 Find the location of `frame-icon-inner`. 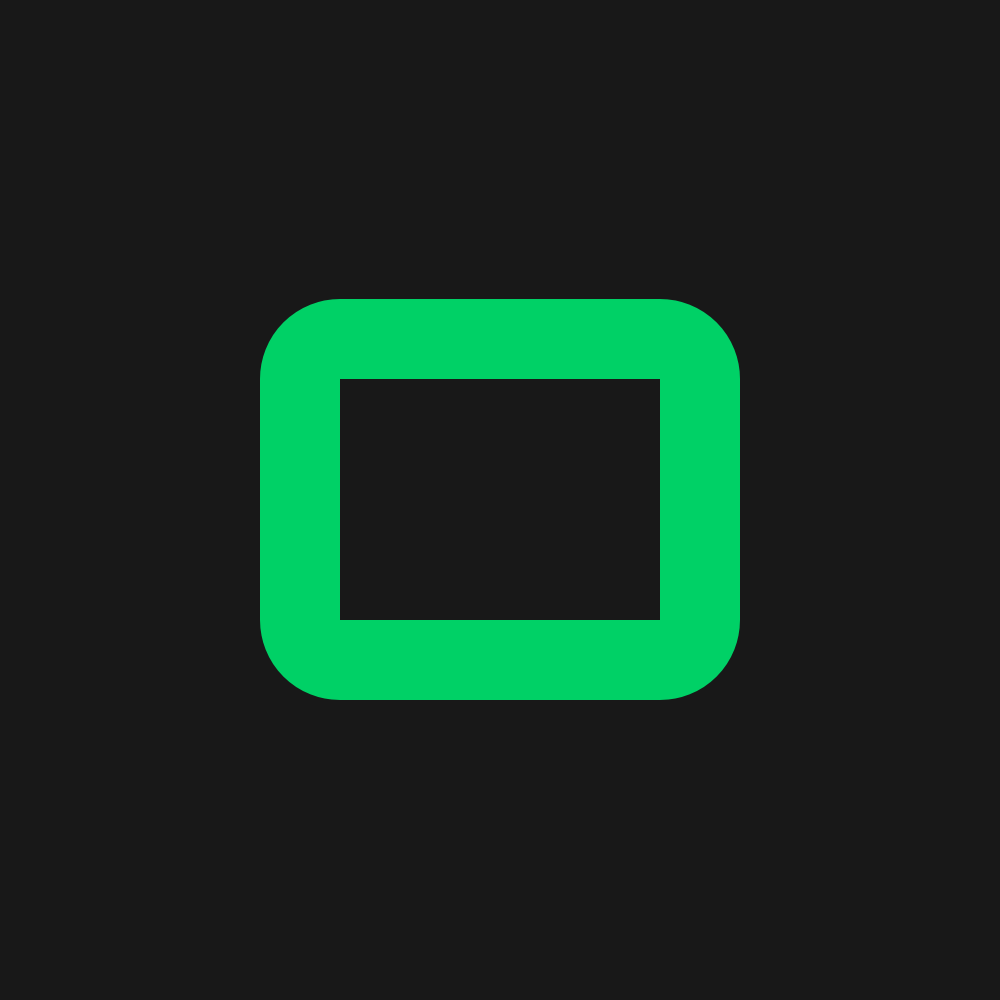

frame-icon-inner is located at coordinates (500, 499).